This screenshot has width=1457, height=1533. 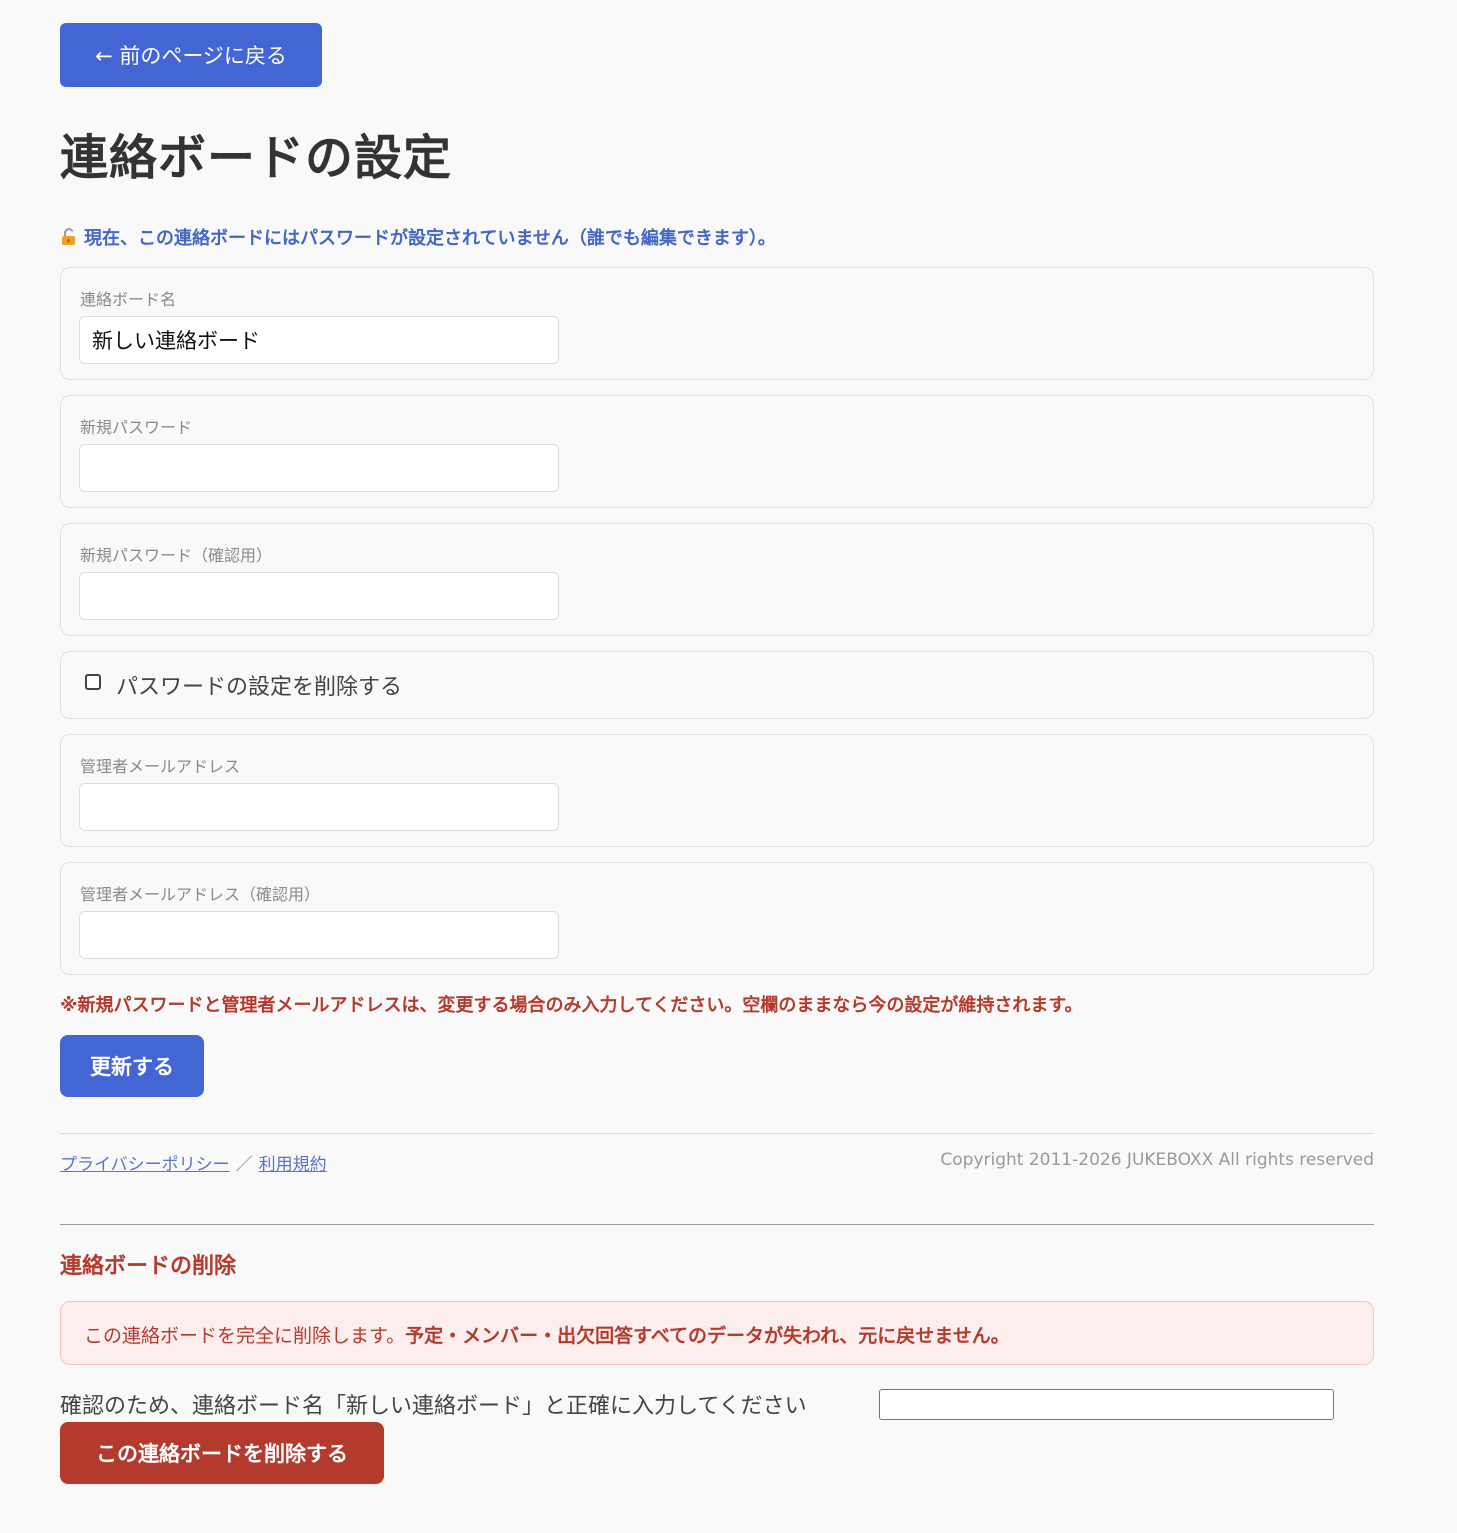 What do you see at coordinates (293, 1165) in the screenshot?
I see `terms-link: 利用規約` at bounding box center [293, 1165].